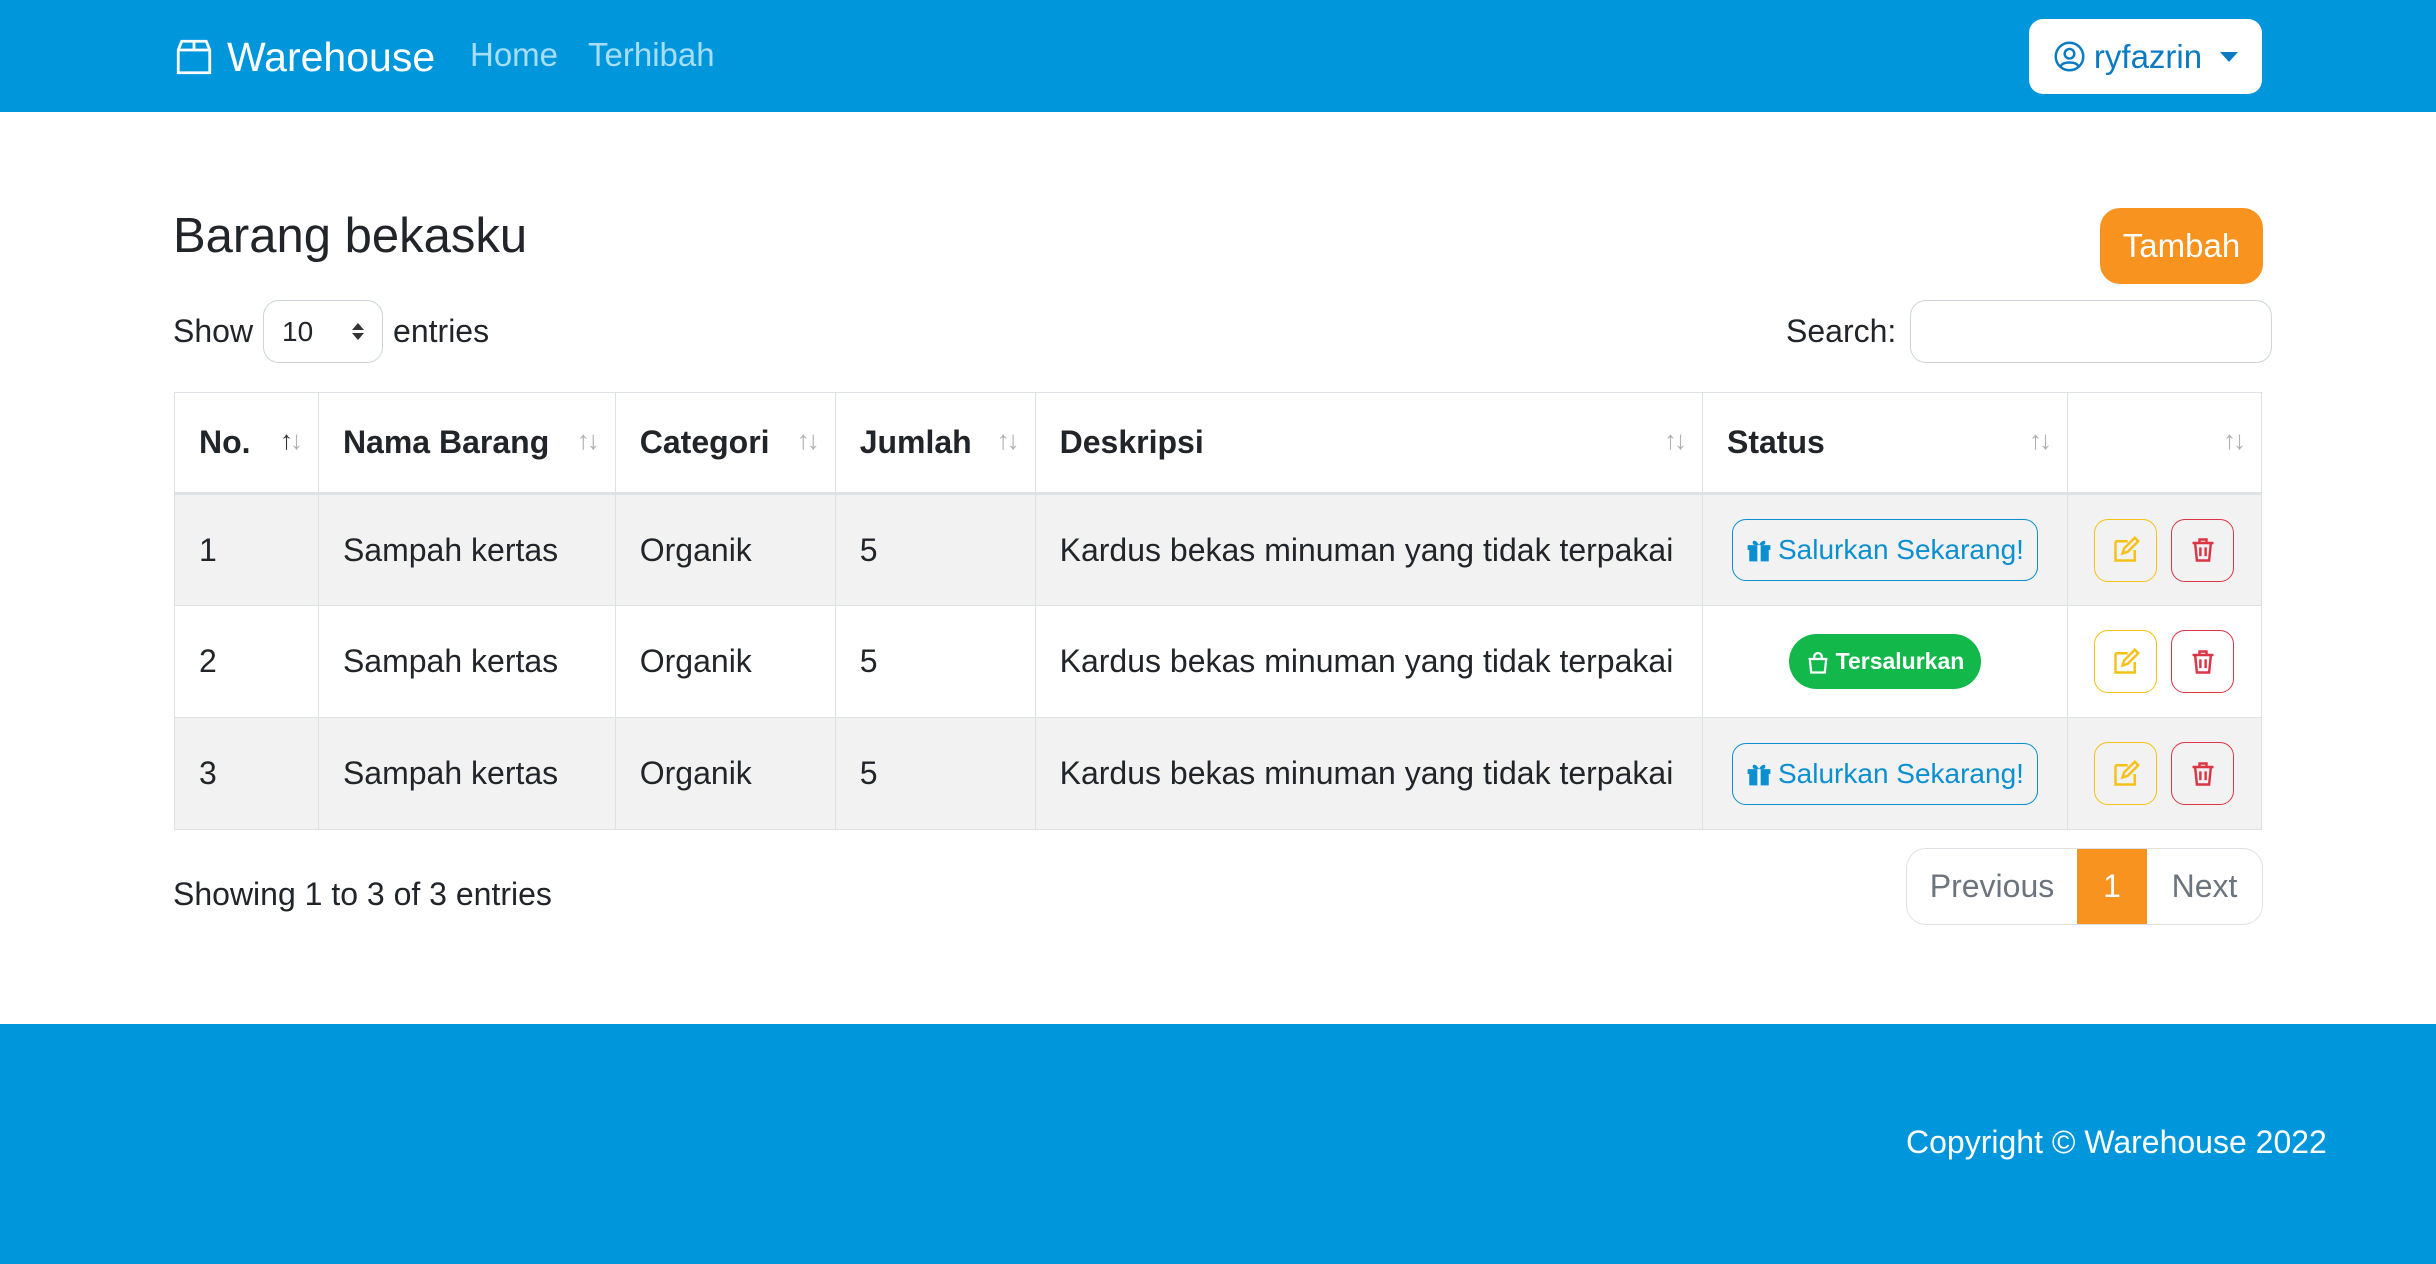 Image resolution: width=2436 pixels, height=1264 pixels. What do you see at coordinates (246, 773) in the screenshot?
I see `cell-no: 3` at bounding box center [246, 773].